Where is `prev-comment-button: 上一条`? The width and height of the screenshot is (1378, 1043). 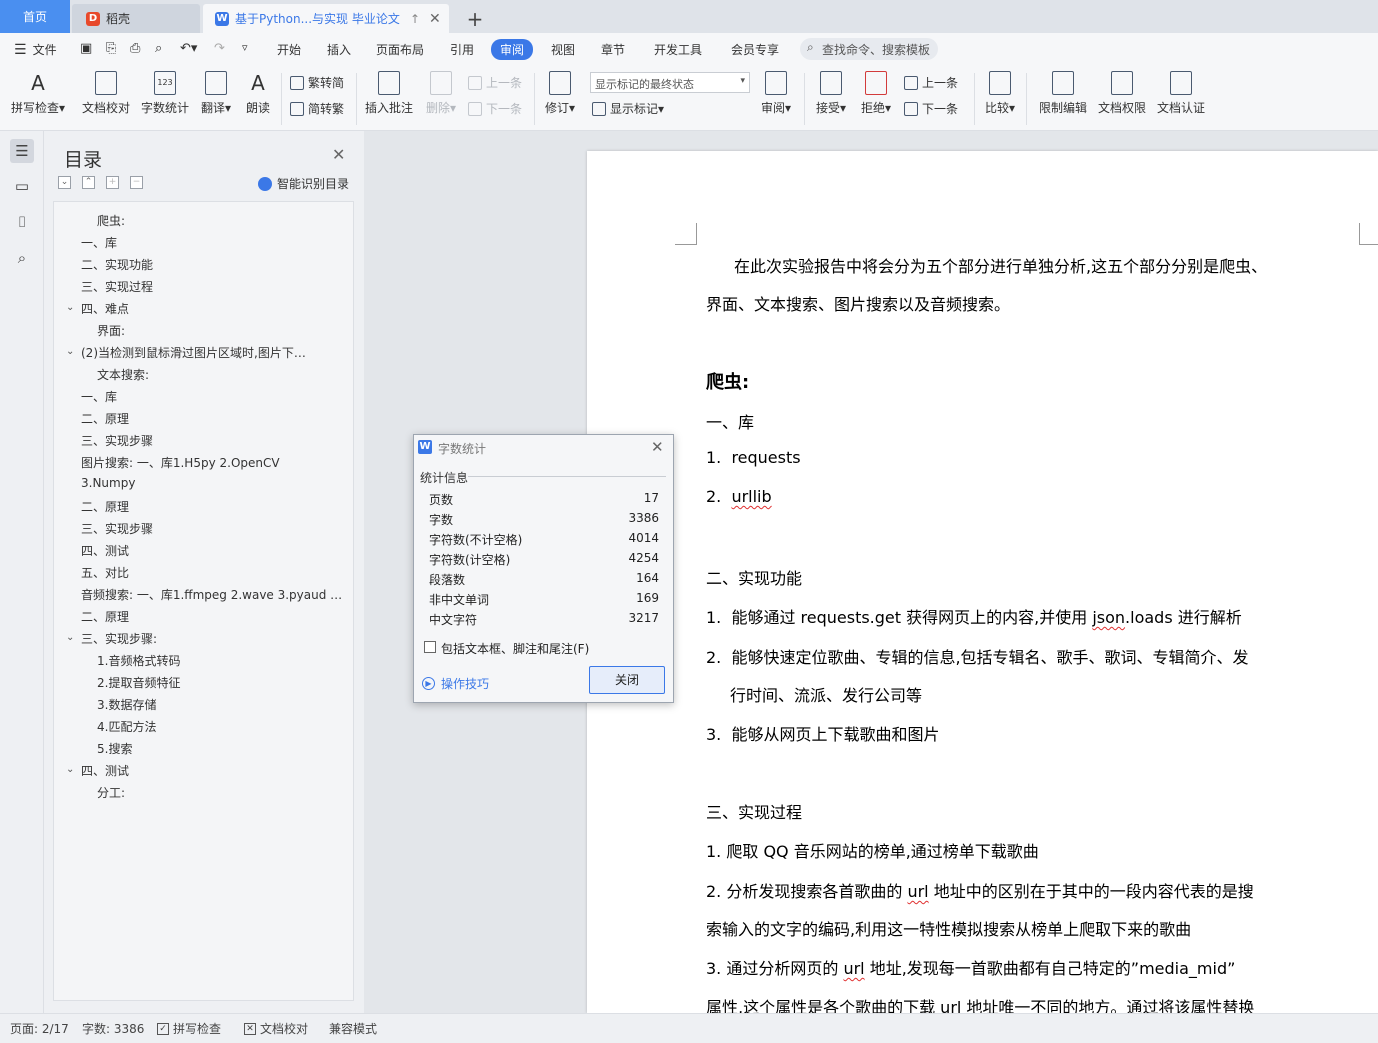 prev-comment-button: 上一条 is located at coordinates (495, 82).